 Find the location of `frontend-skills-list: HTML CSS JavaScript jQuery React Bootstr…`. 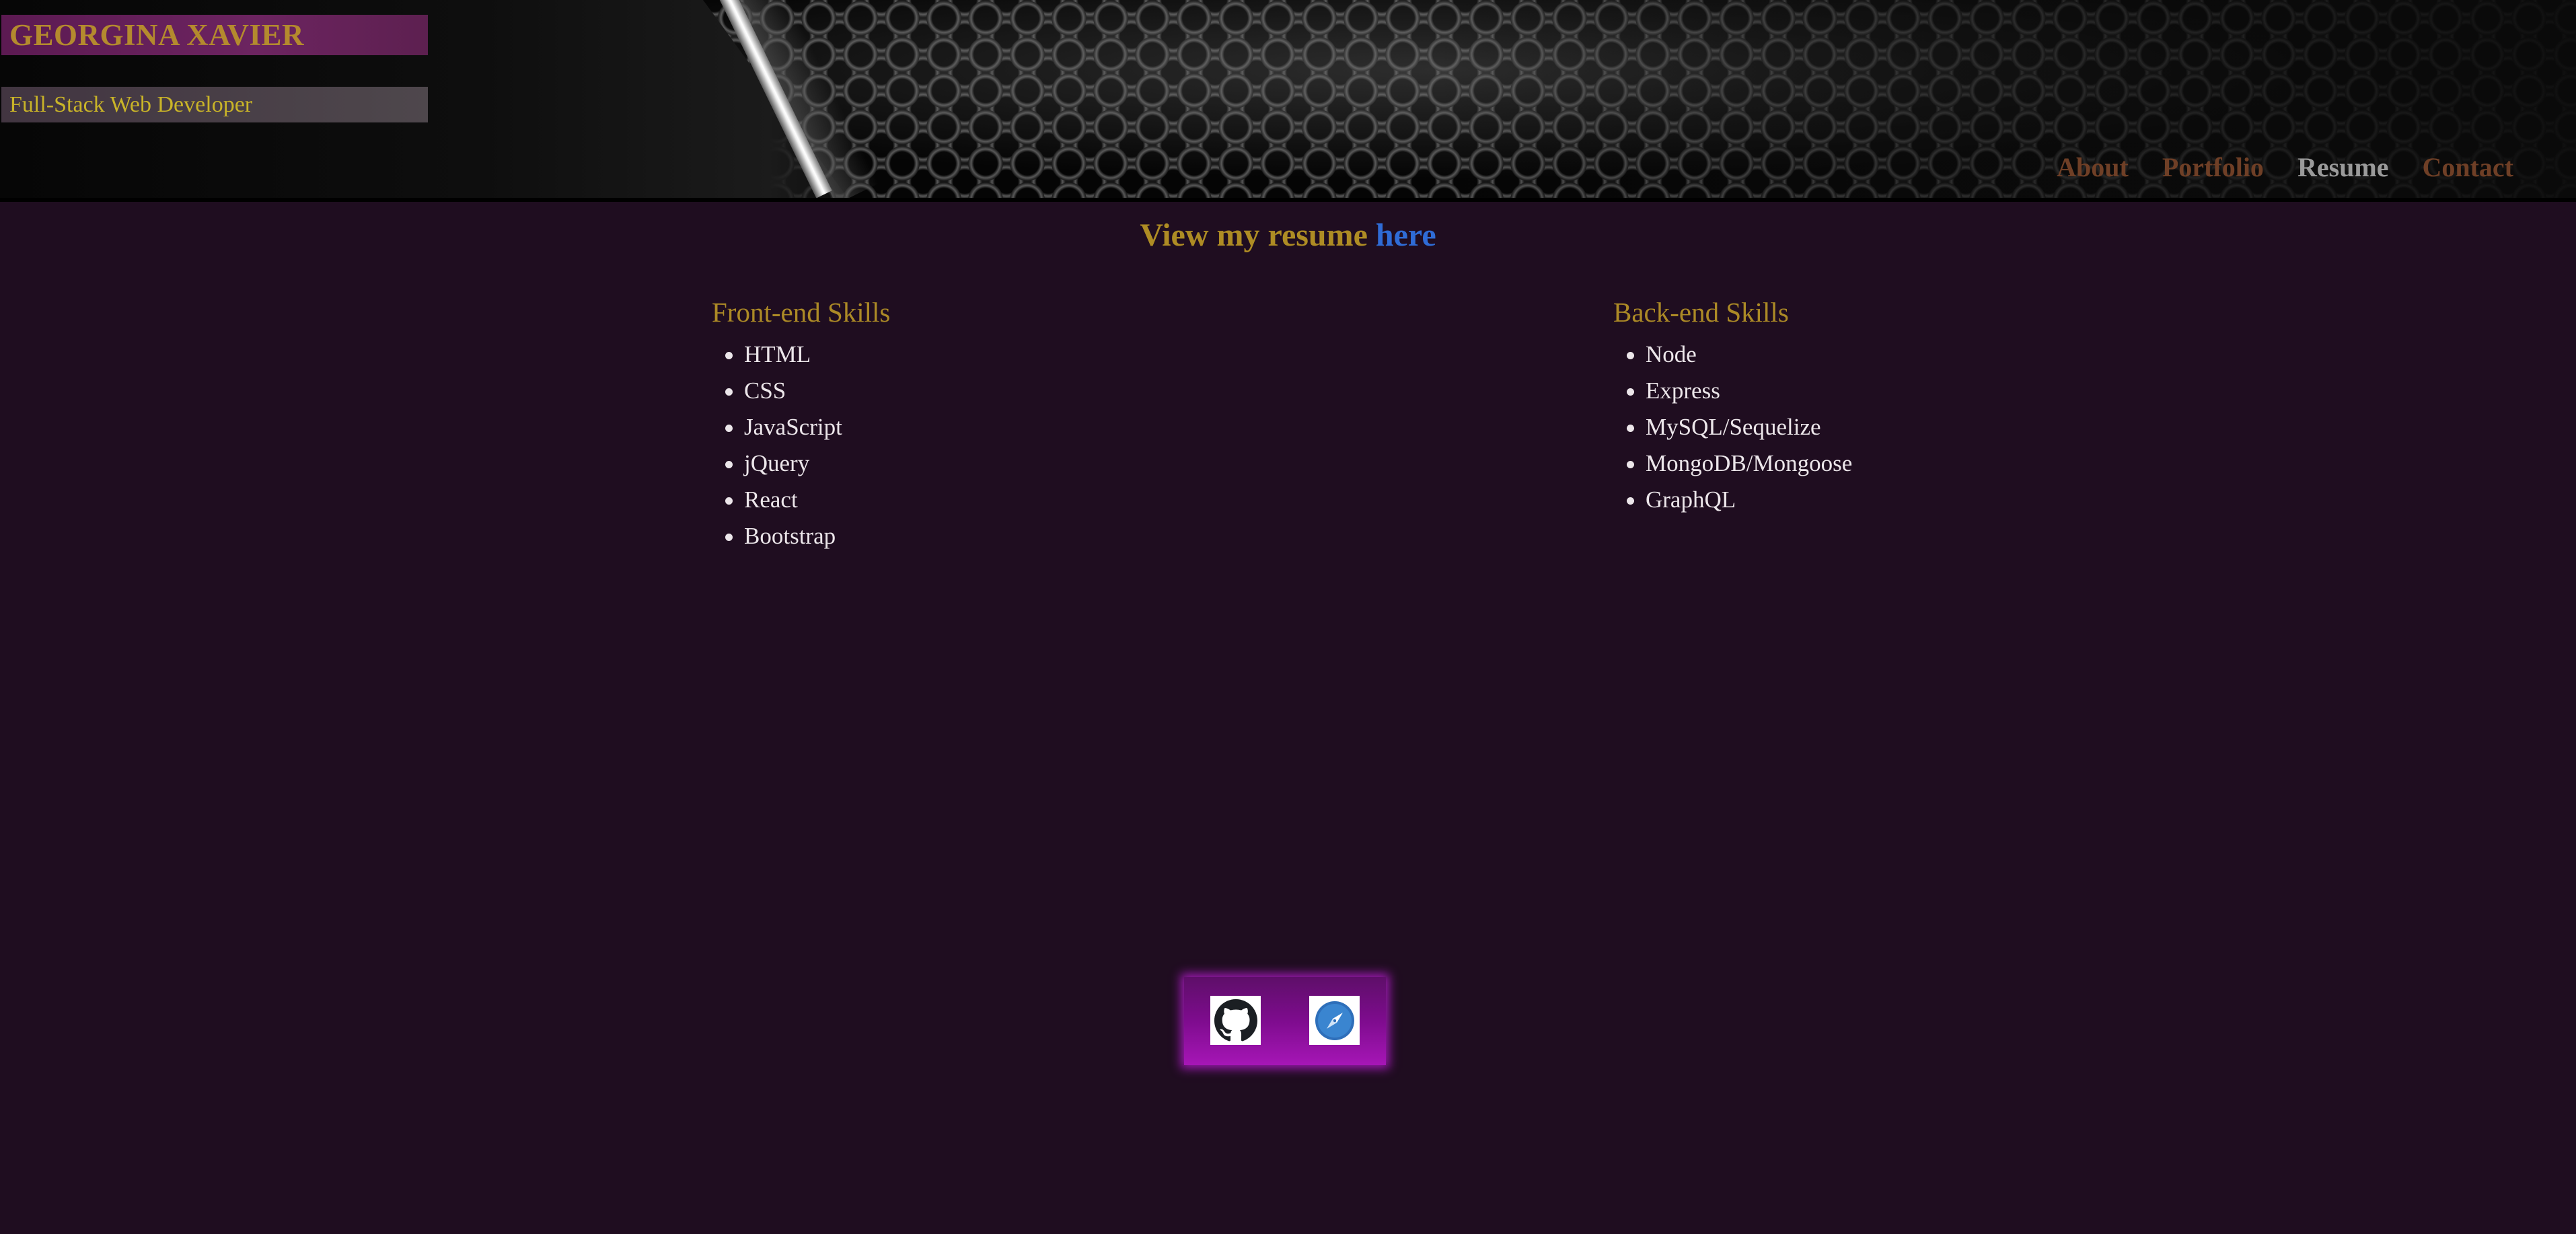

frontend-skills-list: HTML CSS JavaScript jQuery React Bootstr… is located at coordinates (801, 445).